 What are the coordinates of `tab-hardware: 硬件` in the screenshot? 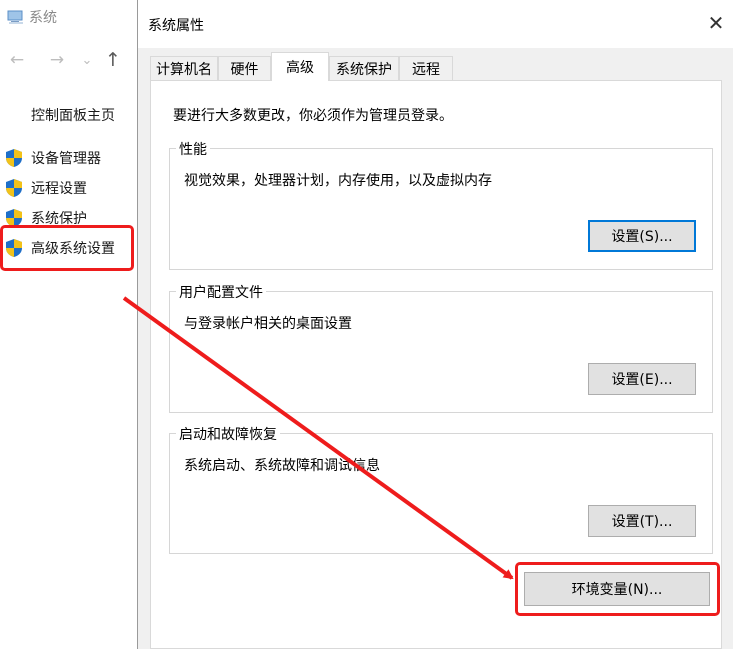 It's located at (244, 68).